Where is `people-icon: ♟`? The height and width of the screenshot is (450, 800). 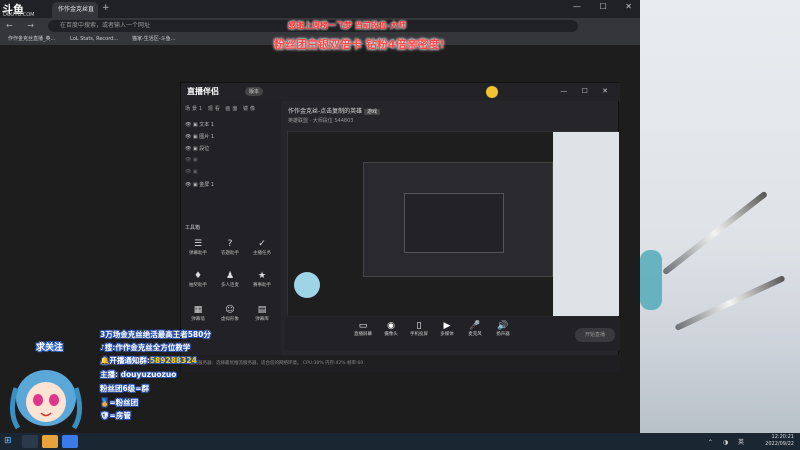 people-icon: ♟ is located at coordinates (230, 276).